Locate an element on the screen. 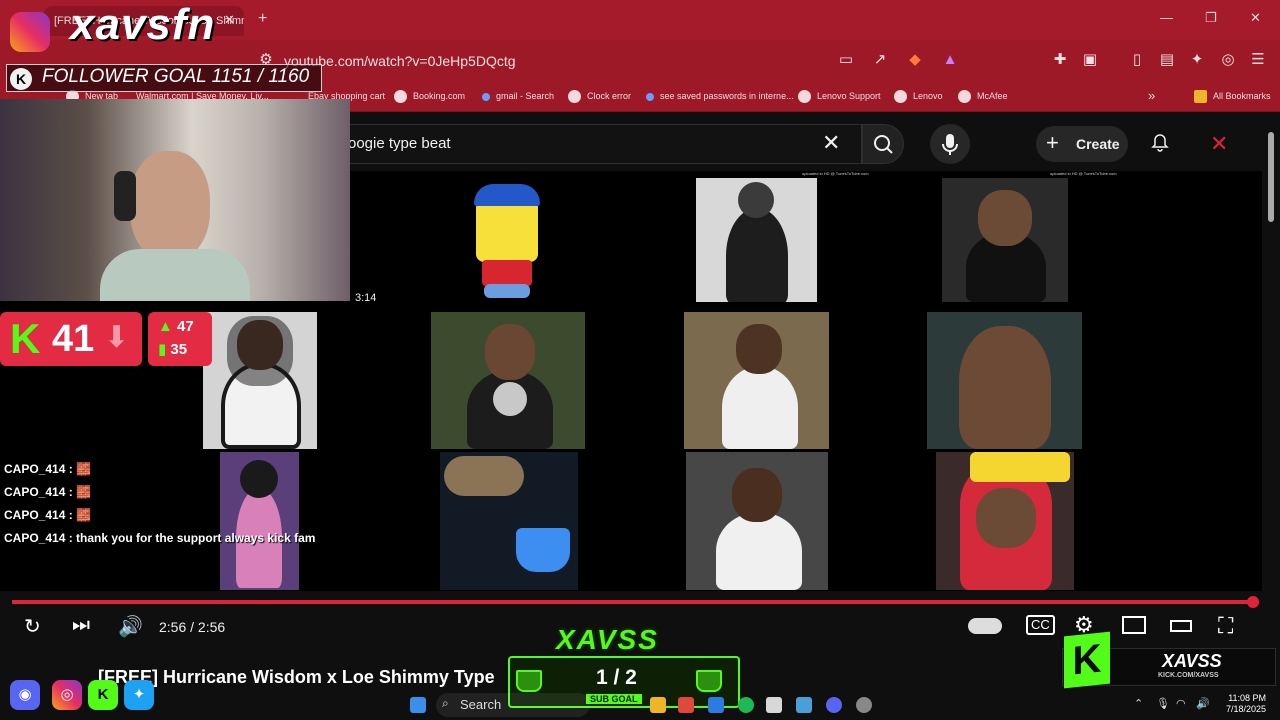 The height and width of the screenshot is (720, 1280). sponge-character-image is located at coordinates (508, 240).